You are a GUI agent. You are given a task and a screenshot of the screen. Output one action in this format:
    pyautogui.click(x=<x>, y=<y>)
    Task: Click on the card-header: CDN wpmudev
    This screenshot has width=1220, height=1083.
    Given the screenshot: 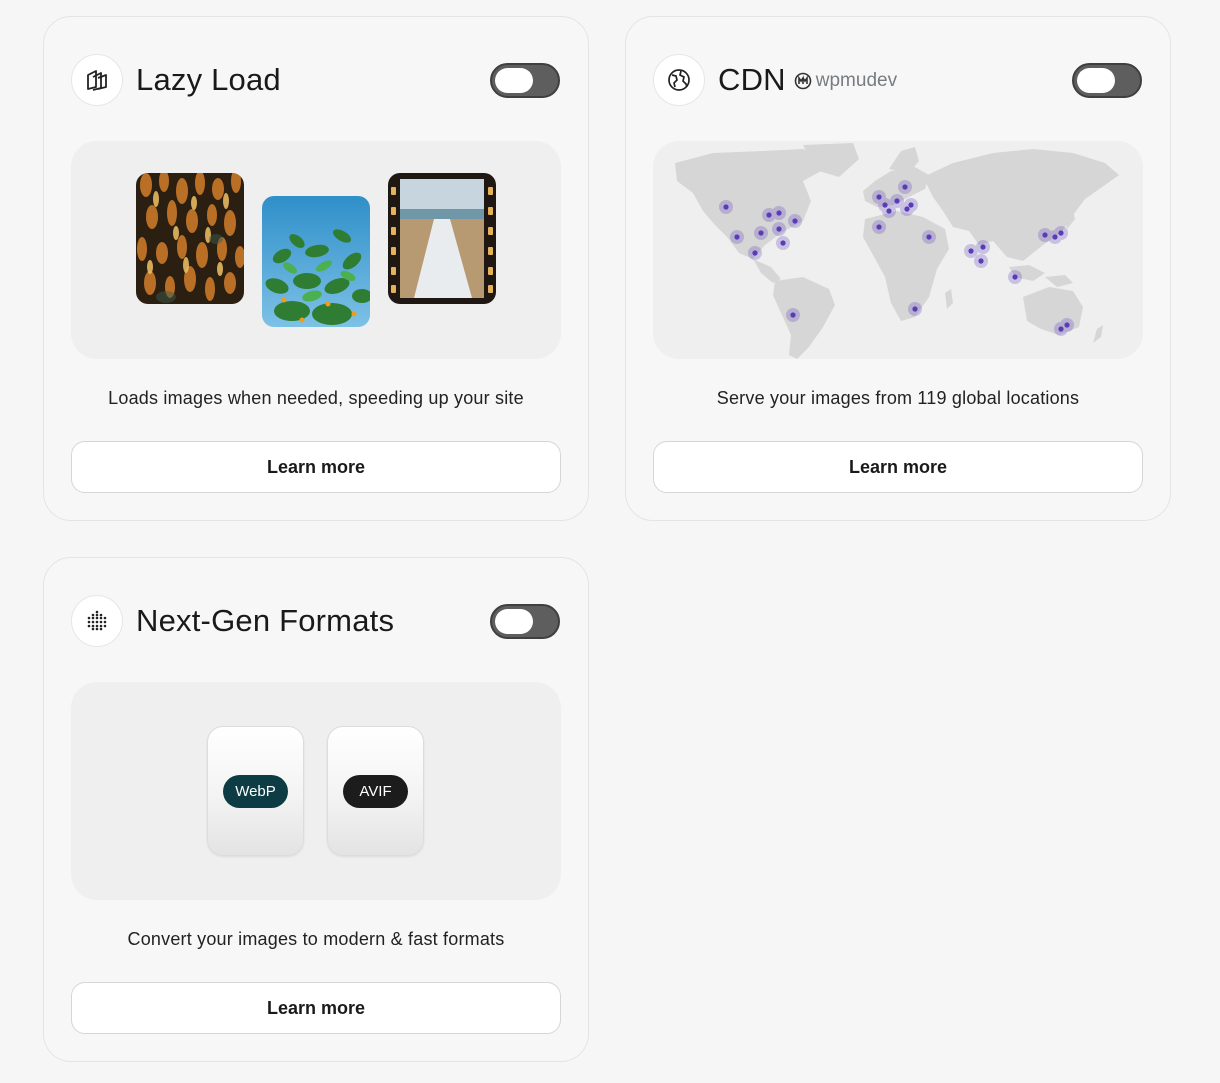 What is the action you would take?
    pyautogui.click(x=897, y=80)
    